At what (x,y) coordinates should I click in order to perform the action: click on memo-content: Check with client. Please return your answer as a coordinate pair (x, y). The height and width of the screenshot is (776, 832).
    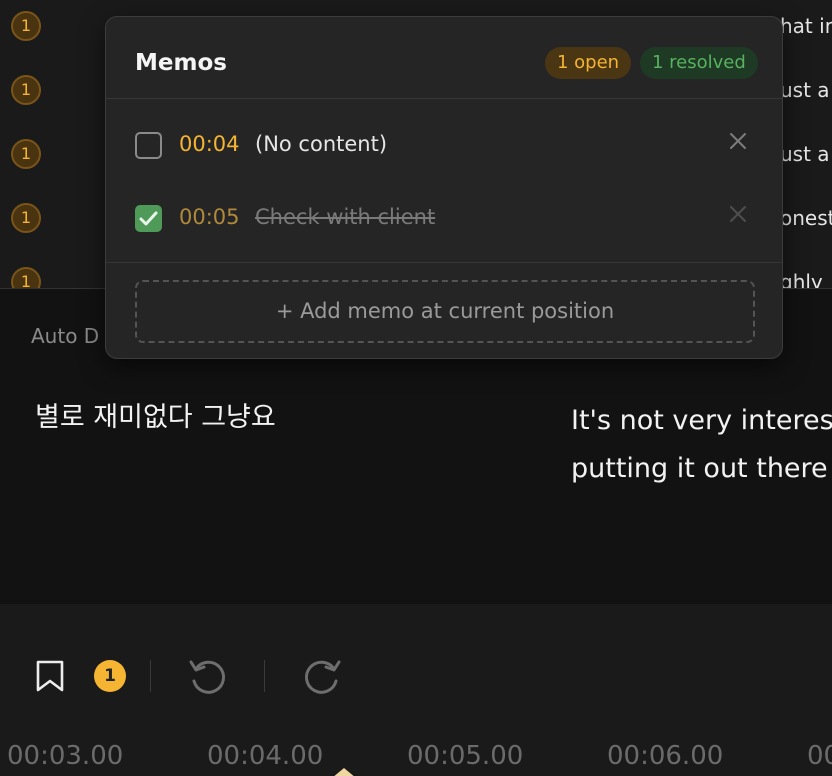
    Looking at the image, I should click on (345, 217).